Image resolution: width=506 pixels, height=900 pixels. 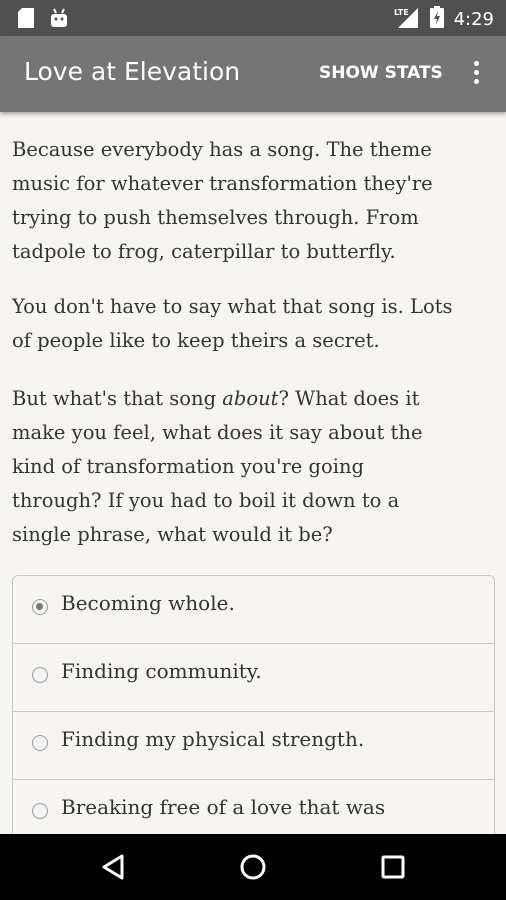 I want to click on paragraph-line: trying to push themselves through. From, so click(x=215, y=217).